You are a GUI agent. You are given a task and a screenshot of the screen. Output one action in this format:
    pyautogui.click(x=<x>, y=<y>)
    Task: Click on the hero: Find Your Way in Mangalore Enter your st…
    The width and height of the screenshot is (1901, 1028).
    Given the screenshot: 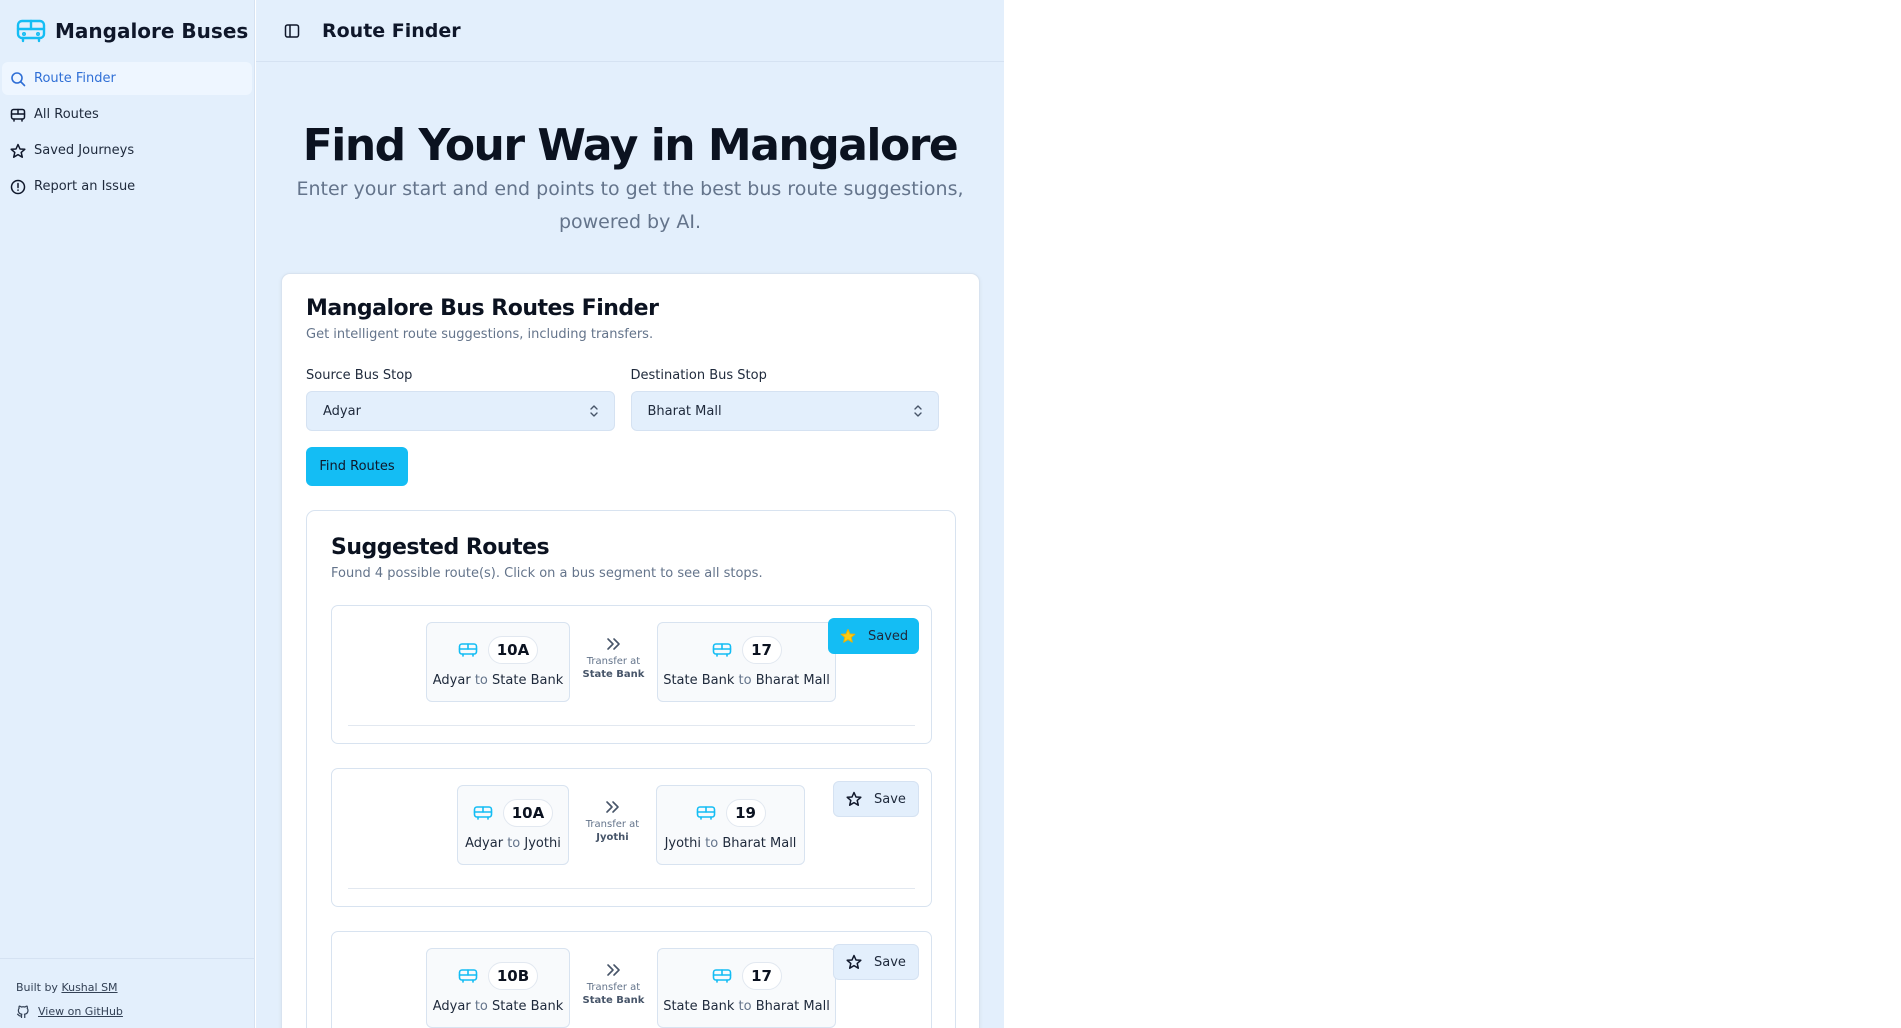 What is the action you would take?
    pyautogui.click(x=630, y=150)
    